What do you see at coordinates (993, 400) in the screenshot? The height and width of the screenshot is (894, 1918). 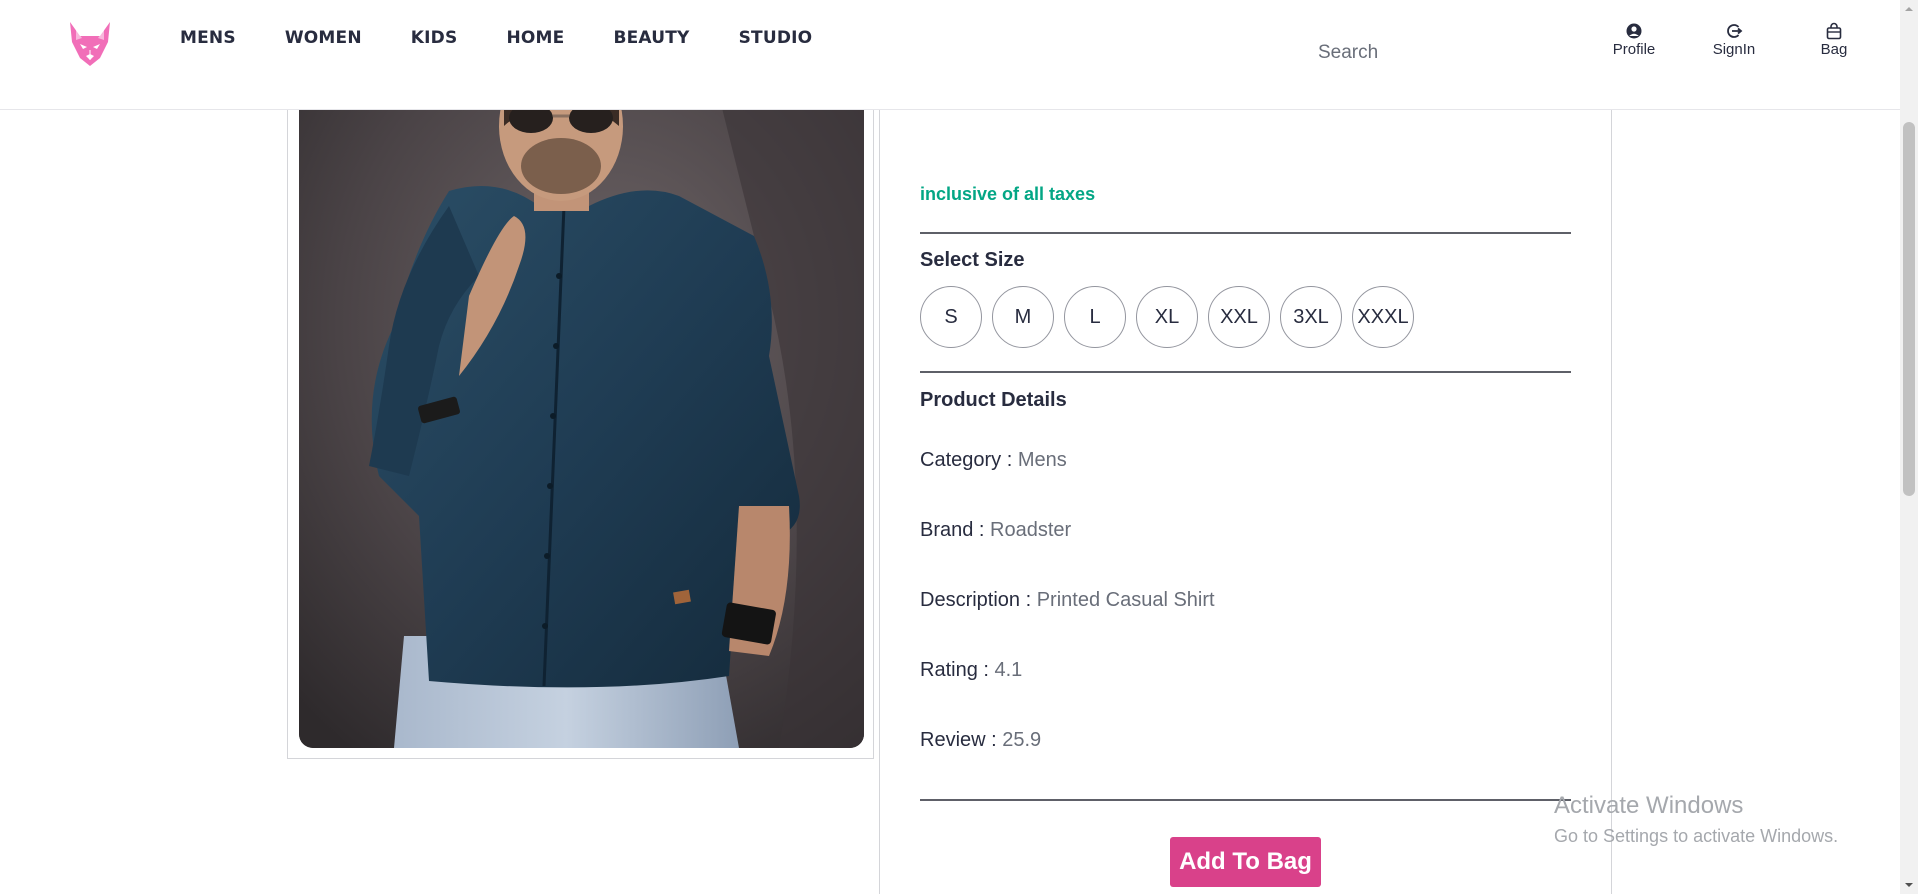 I see `product-details-title: Product Details` at bounding box center [993, 400].